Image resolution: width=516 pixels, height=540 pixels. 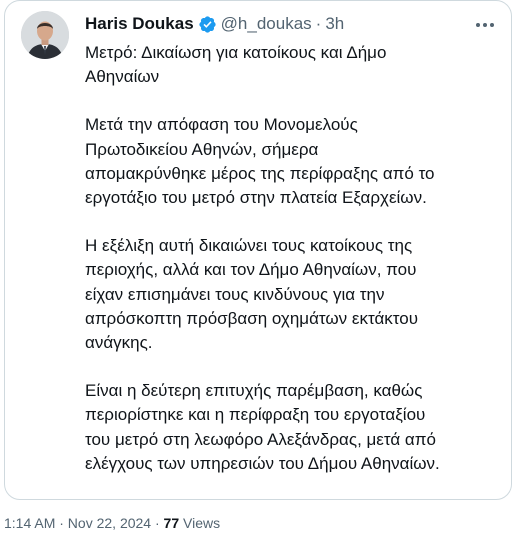 I want to click on text-line: Αθηναίων, so click(x=122, y=77).